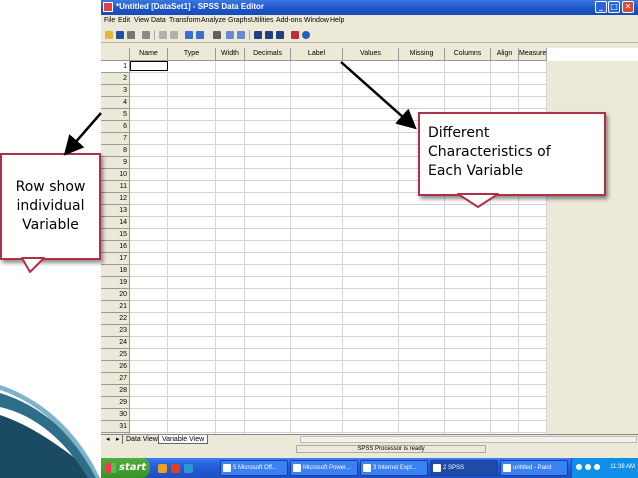 The width and height of the screenshot is (638, 478). What do you see at coordinates (109, 20) in the screenshot?
I see `menu-file: File` at bounding box center [109, 20].